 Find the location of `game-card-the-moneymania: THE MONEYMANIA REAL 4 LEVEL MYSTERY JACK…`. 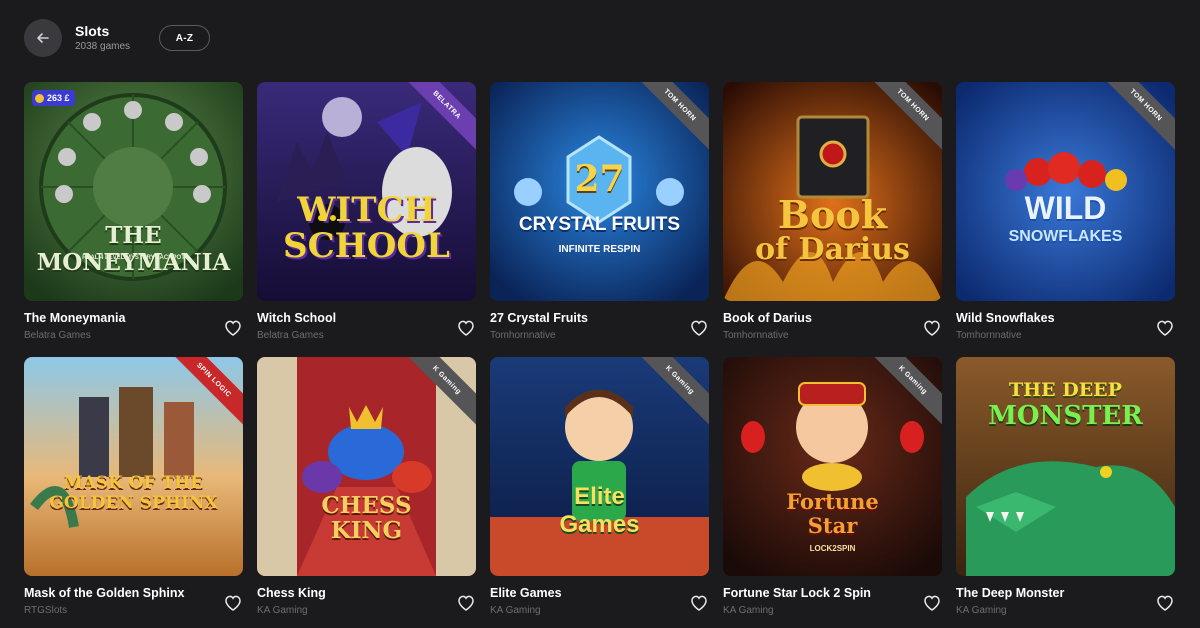

game-card-the-moneymania: THE MONEYMANIA REAL 4 LEVEL MYSTERY JACK… is located at coordinates (133, 219).